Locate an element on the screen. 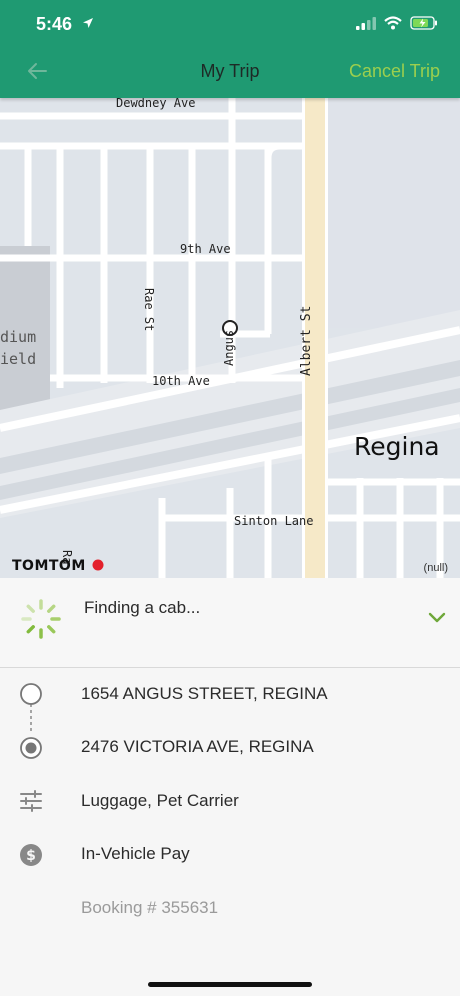  pickup-circle-icon is located at coordinates (31, 694).